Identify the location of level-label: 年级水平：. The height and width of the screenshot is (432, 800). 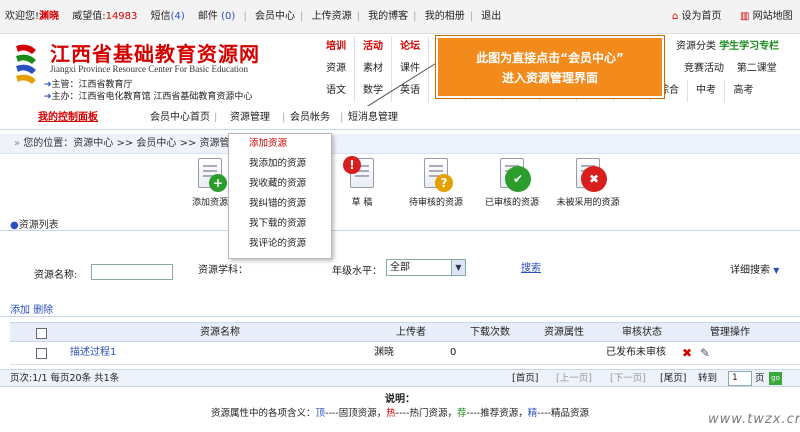
(357, 271).